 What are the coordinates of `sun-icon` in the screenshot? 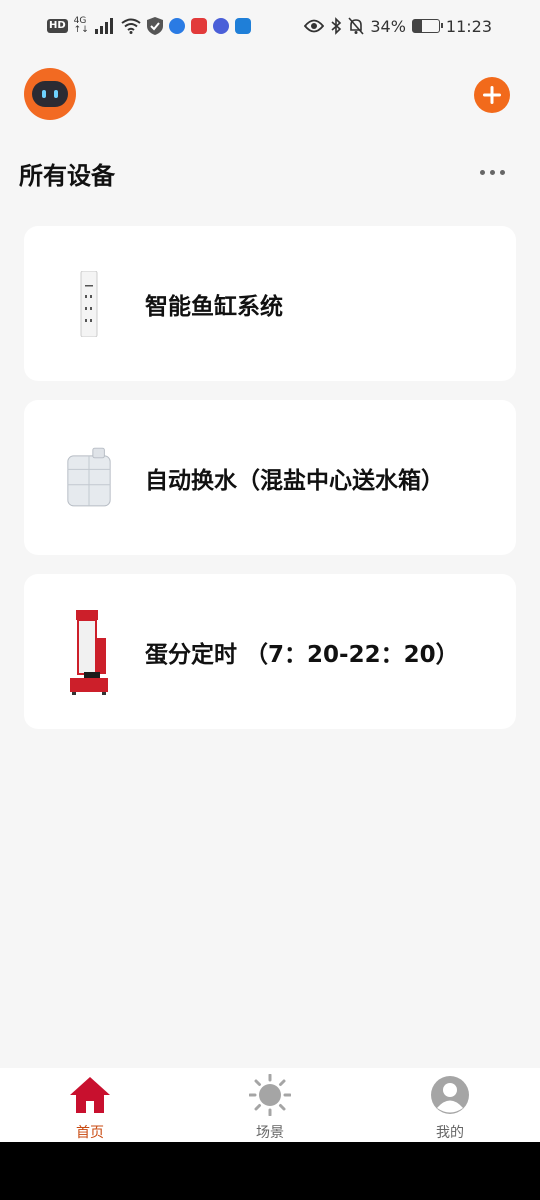 It's located at (270, 1094).